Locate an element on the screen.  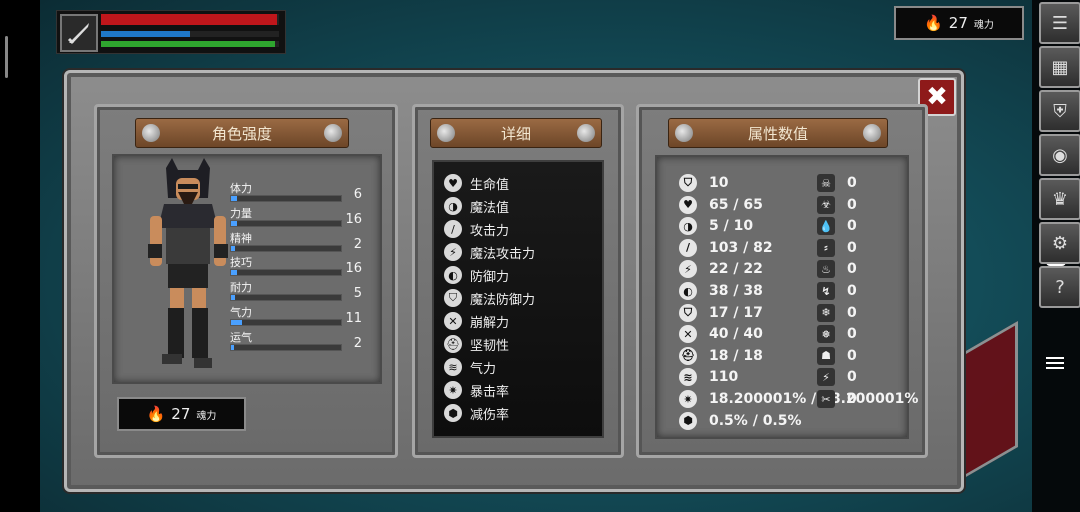
crown-button: ♛ is located at coordinates (1059, 199).